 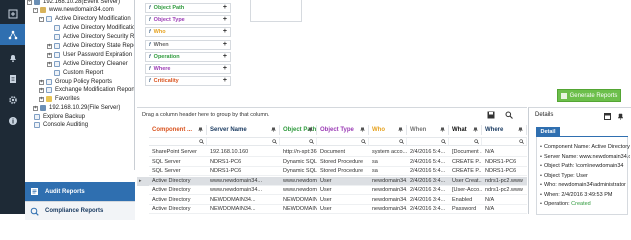 I want to click on field-item: f Operation +, so click(x=188, y=57).